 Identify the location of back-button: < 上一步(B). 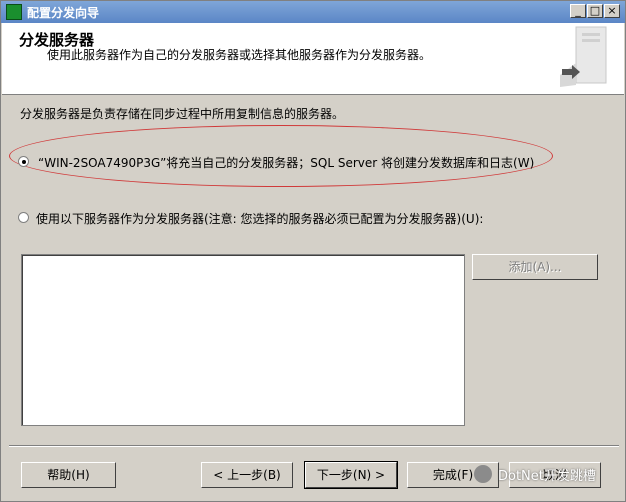
(247, 475).